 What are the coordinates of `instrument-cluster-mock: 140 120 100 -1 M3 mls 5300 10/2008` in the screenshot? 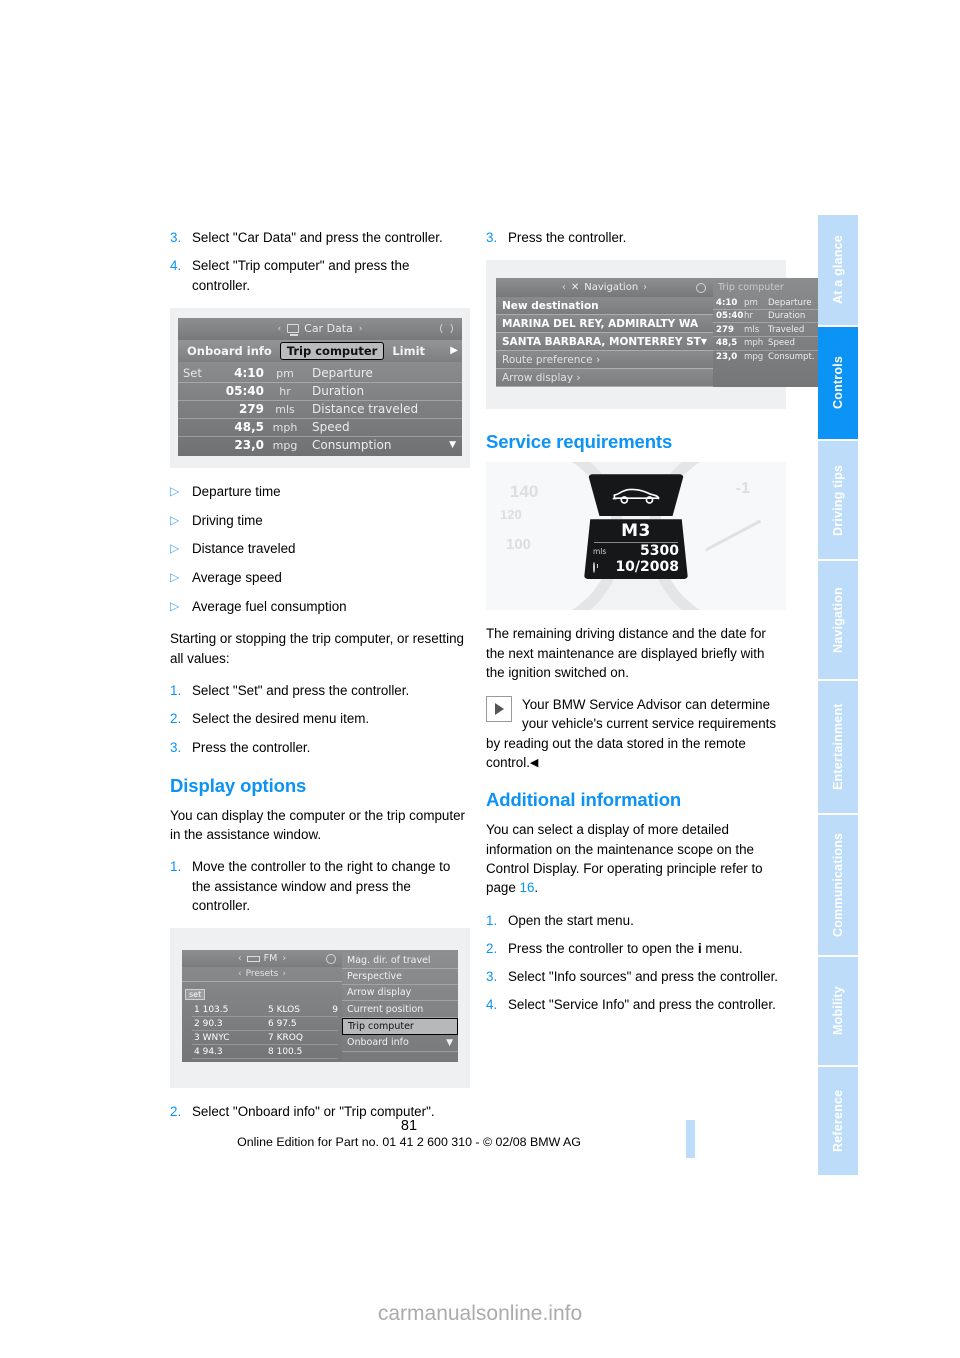 It's located at (636, 536).